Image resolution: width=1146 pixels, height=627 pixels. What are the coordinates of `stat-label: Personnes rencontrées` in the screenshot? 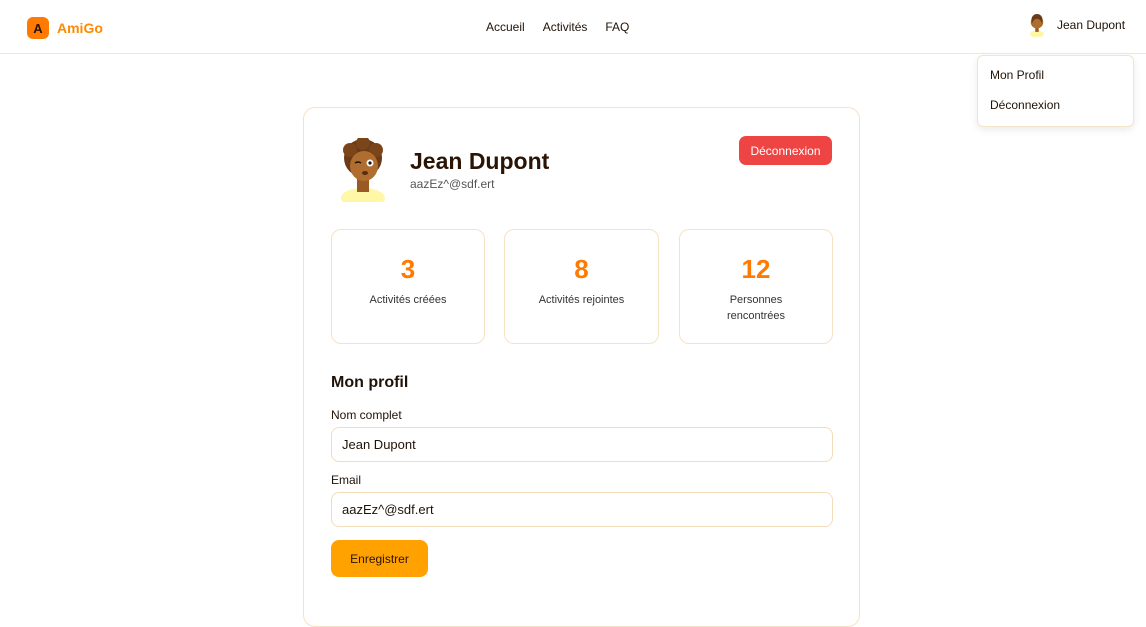 It's located at (756, 308).